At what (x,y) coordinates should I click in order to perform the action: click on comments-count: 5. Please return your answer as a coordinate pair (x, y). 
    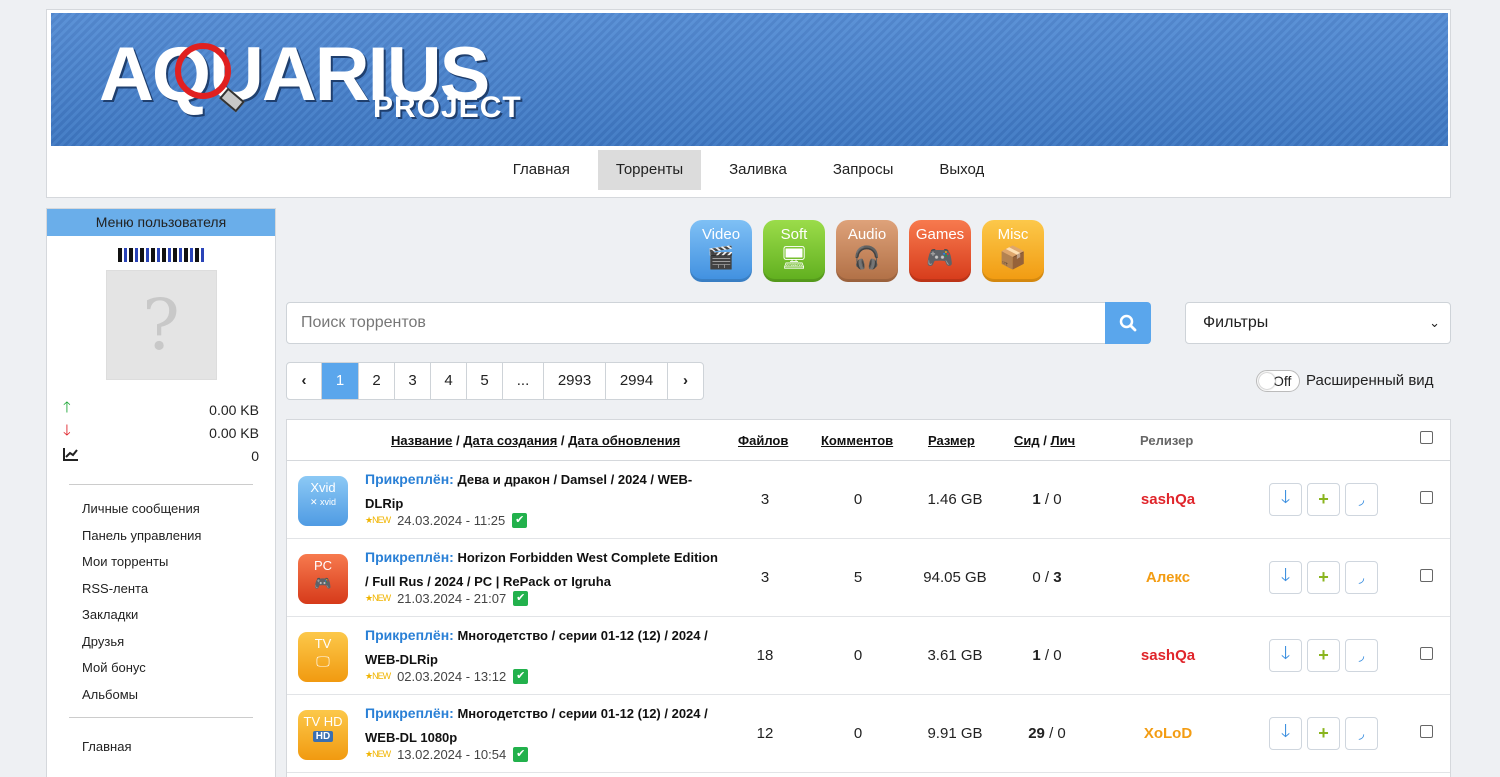
    Looking at the image, I should click on (858, 577).